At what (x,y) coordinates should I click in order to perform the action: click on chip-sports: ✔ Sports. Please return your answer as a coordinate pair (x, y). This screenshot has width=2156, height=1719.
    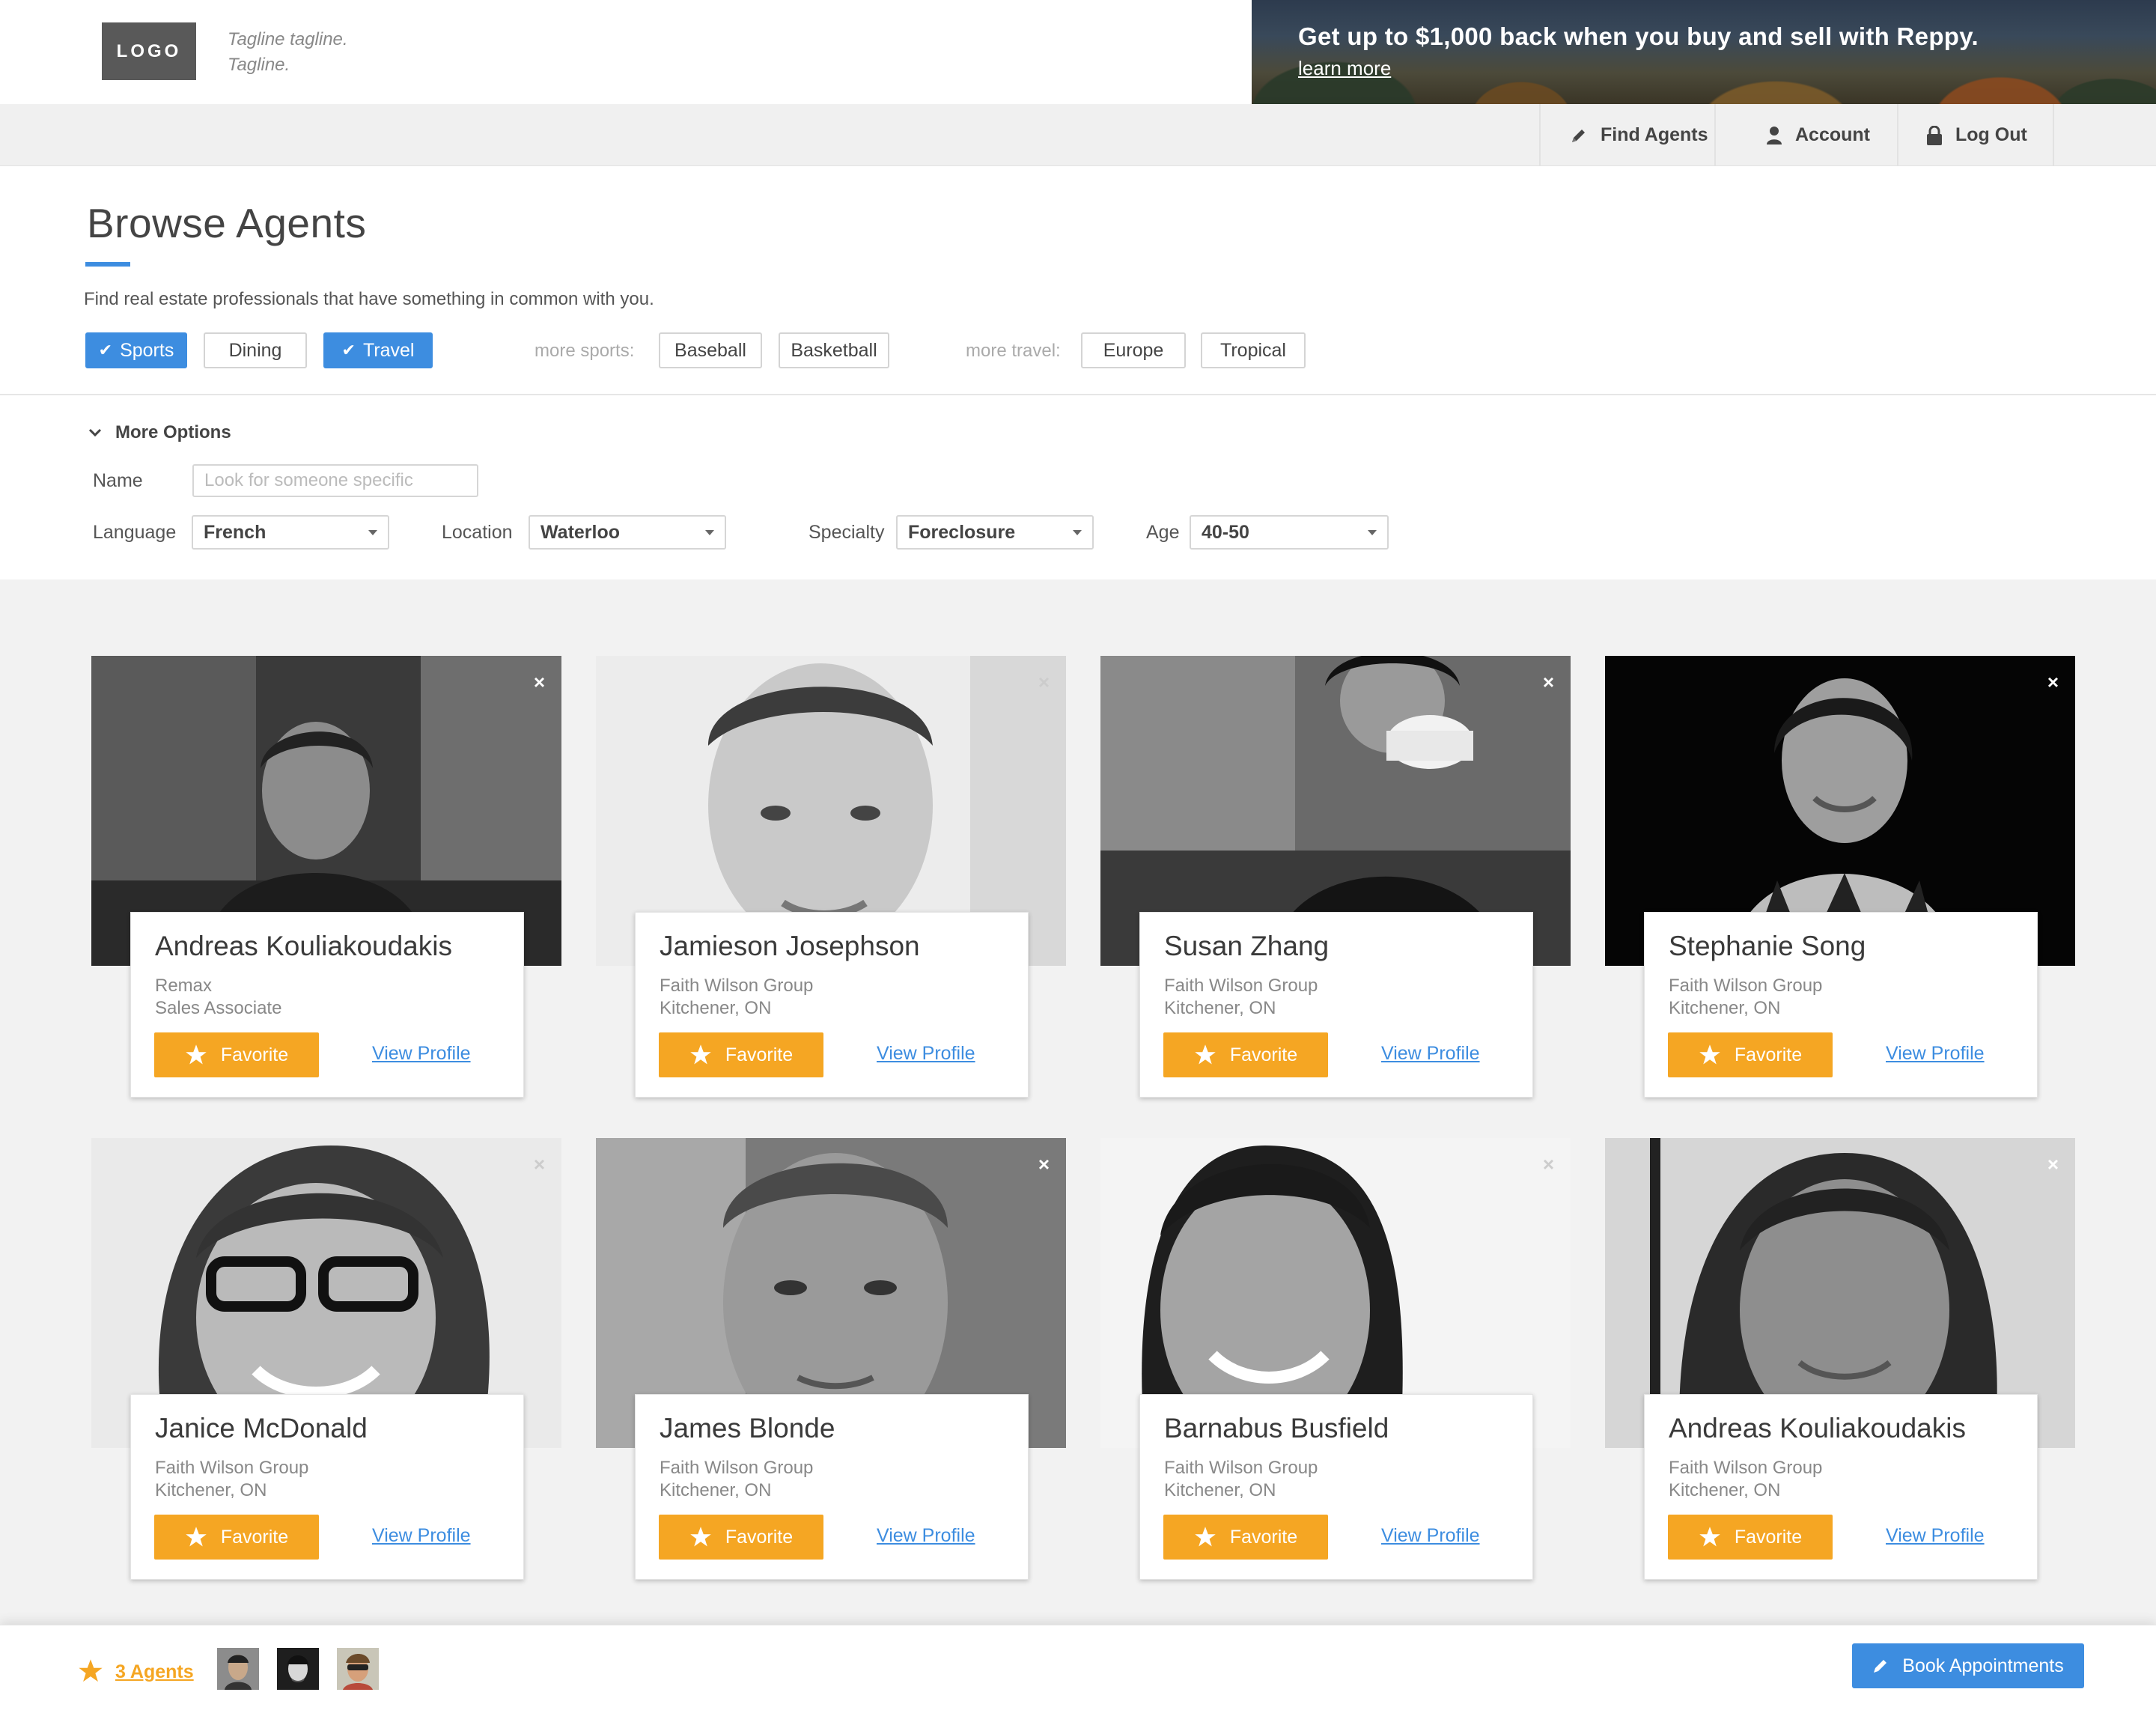
    Looking at the image, I should click on (136, 350).